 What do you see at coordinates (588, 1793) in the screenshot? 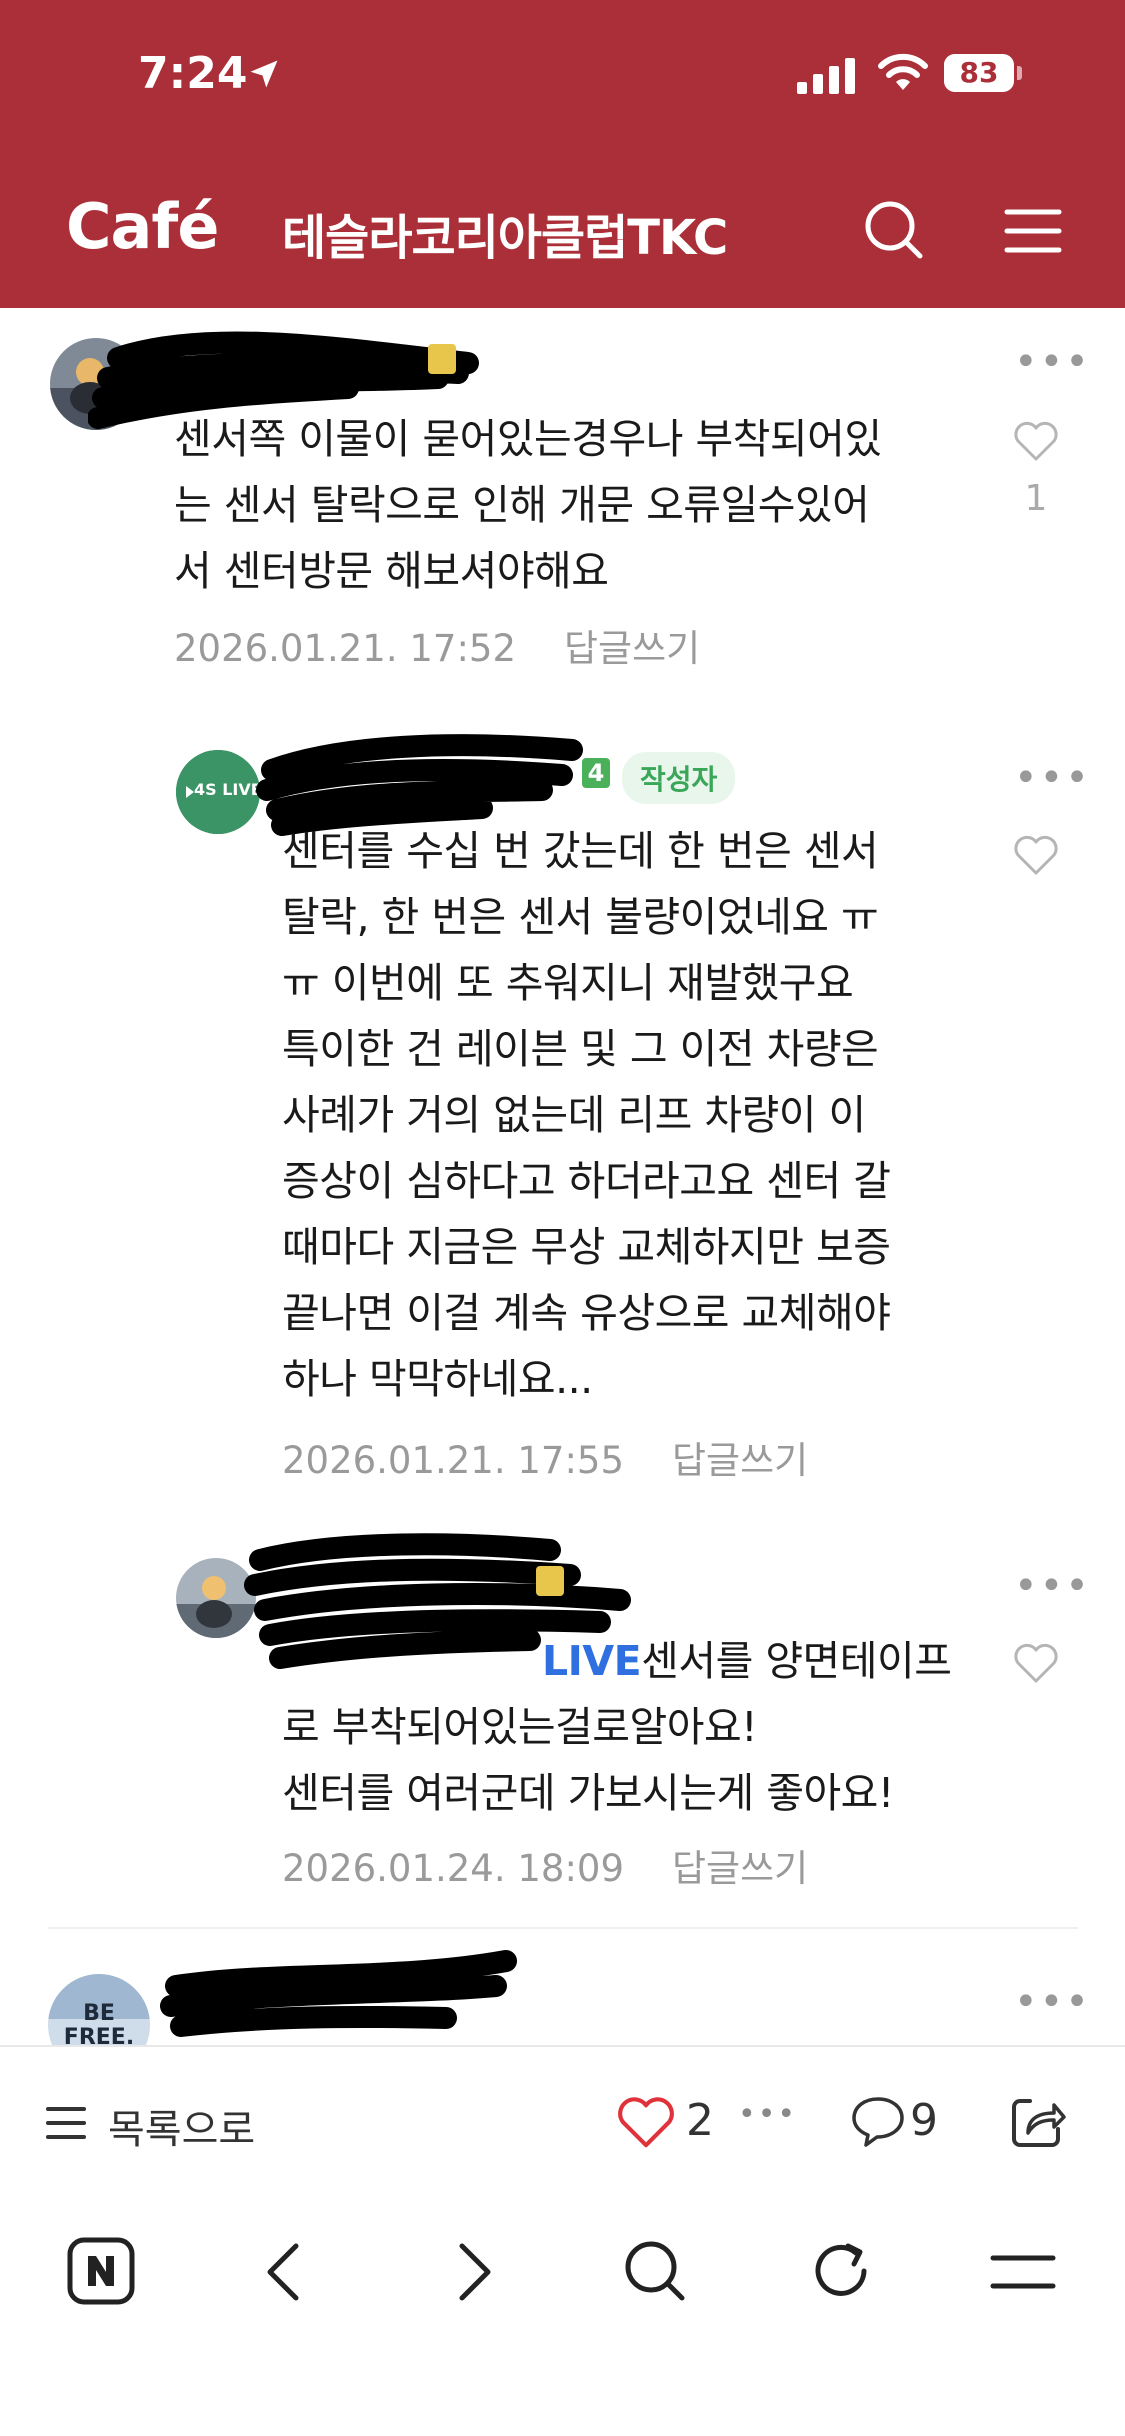
I see `comment-line: 센터를 여러군데 가보시는게 좋아요!` at bounding box center [588, 1793].